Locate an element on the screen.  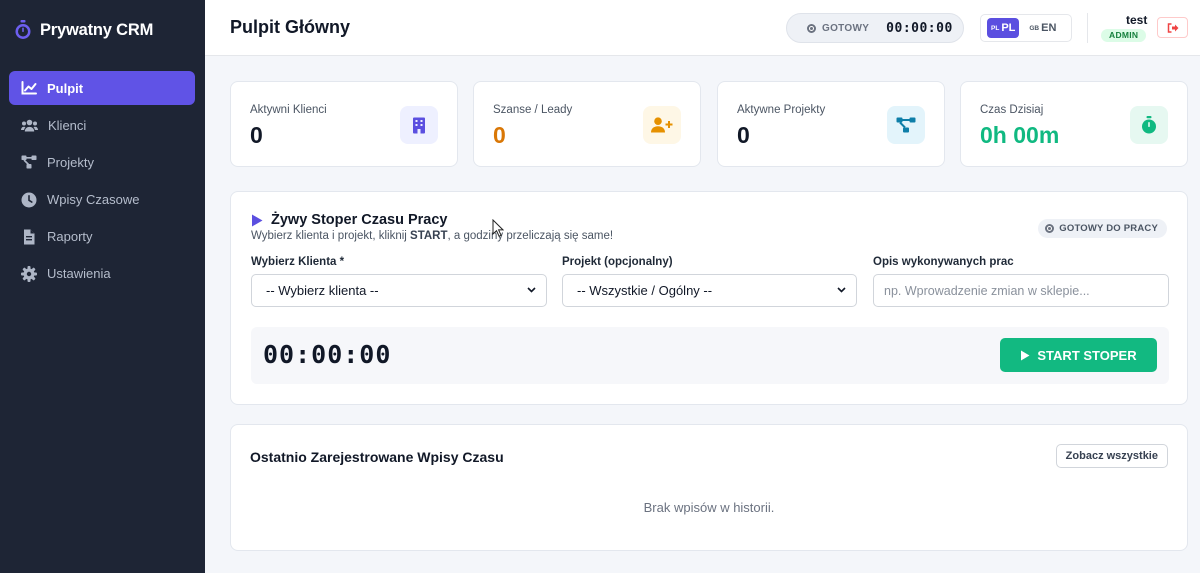
ready-status-badge: GOTOWY DO PRACY is located at coordinates (1102, 228).